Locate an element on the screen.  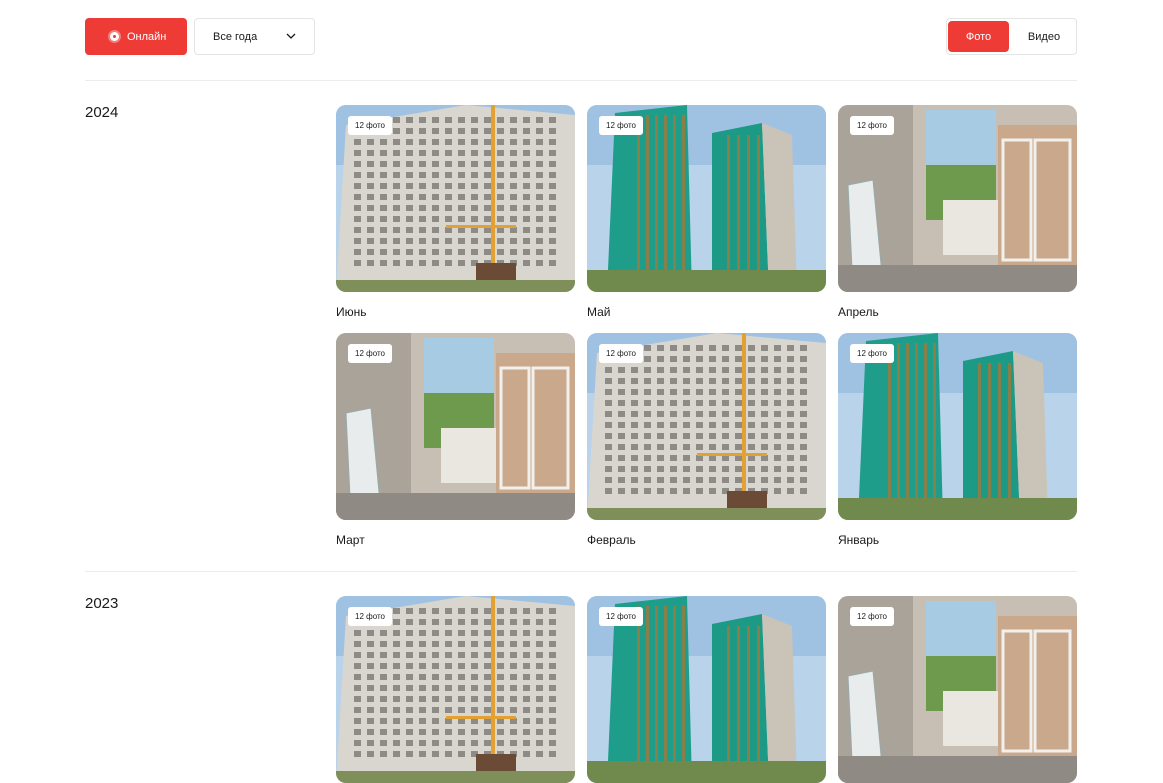
year-select-value: Все года is located at coordinates (235, 36).